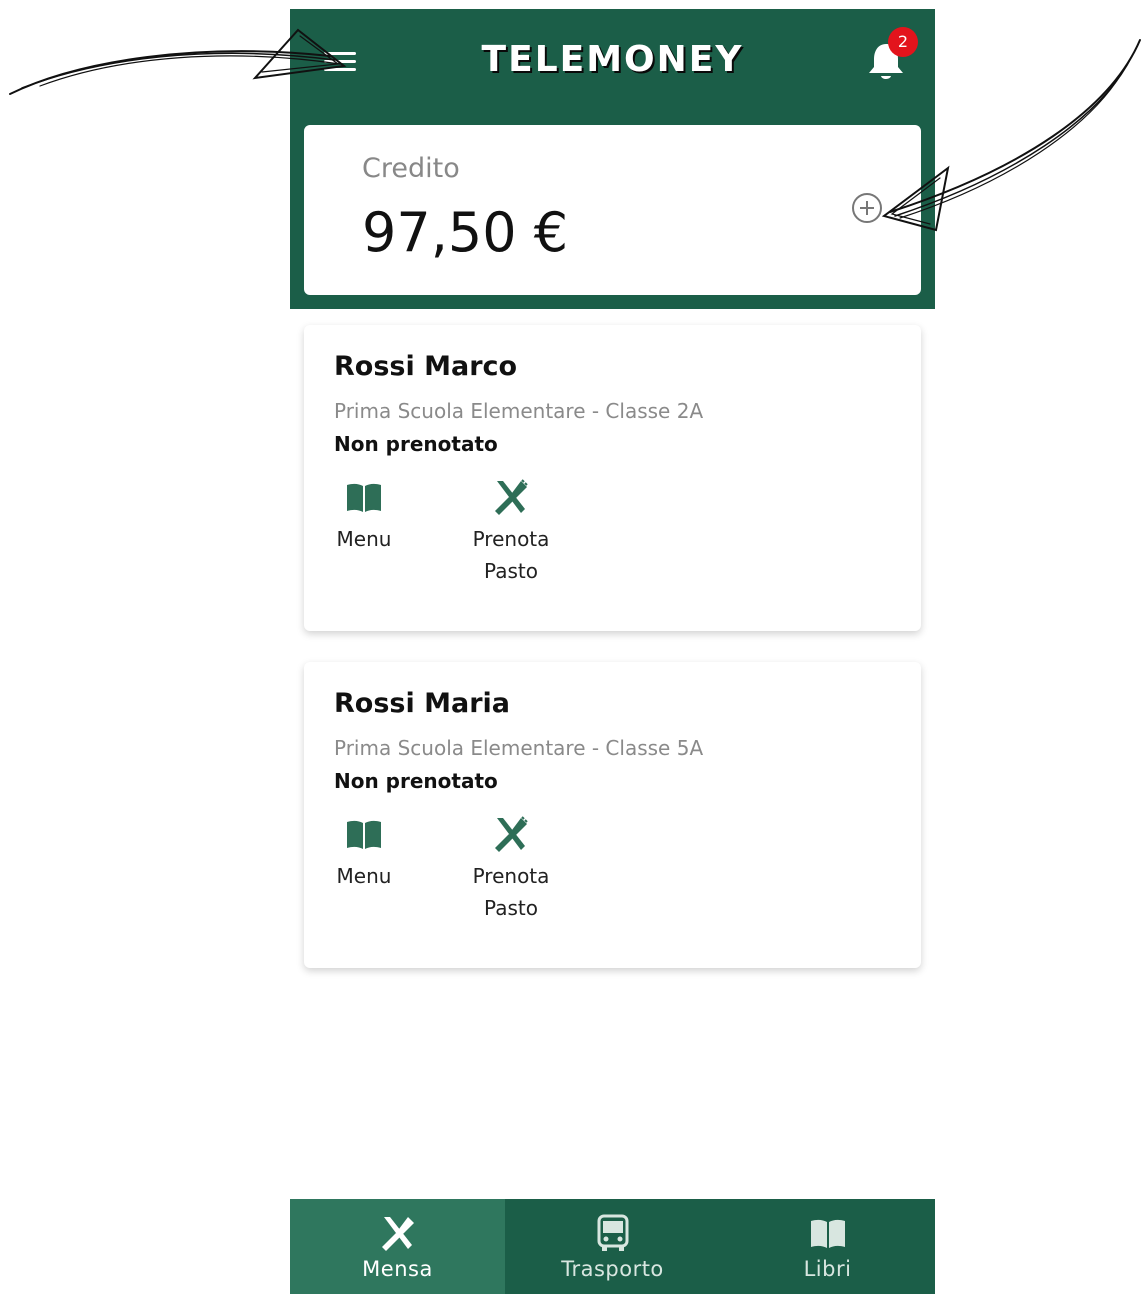  I want to click on tab-libri: Libri, so click(827, 1246).